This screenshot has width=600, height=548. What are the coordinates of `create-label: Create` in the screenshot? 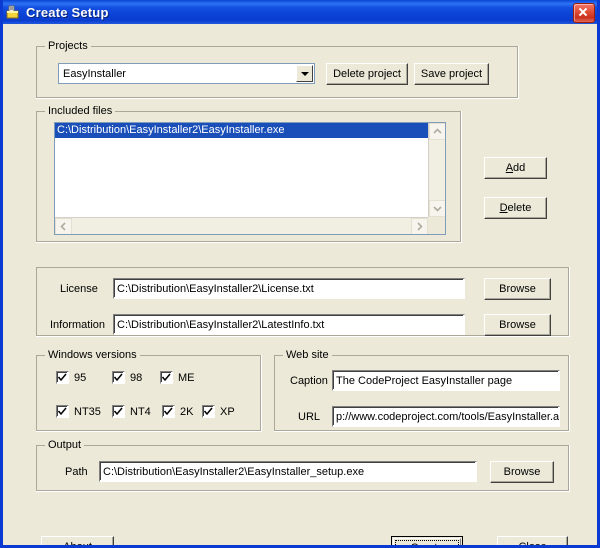 It's located at (427, 544).